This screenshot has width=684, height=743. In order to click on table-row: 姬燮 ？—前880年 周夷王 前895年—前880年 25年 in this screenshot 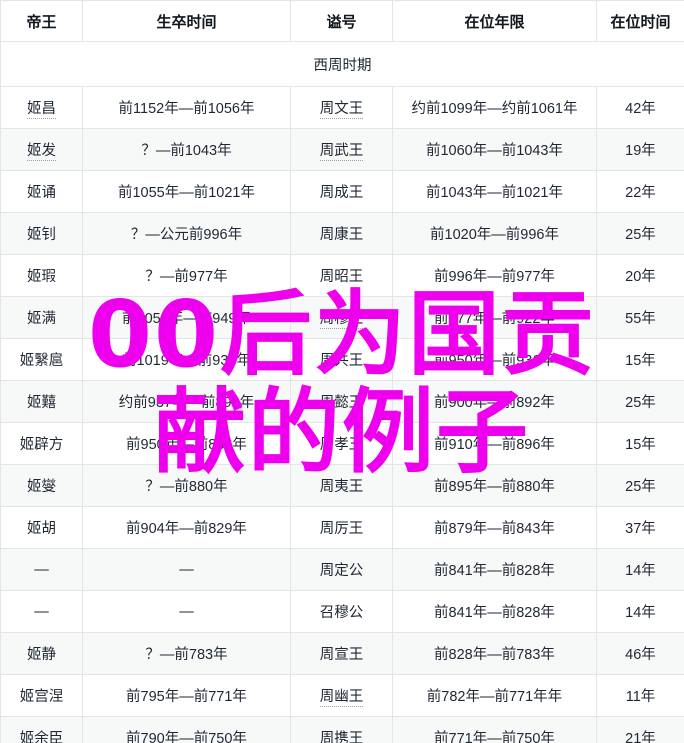, I will do `click(342, 485)`.